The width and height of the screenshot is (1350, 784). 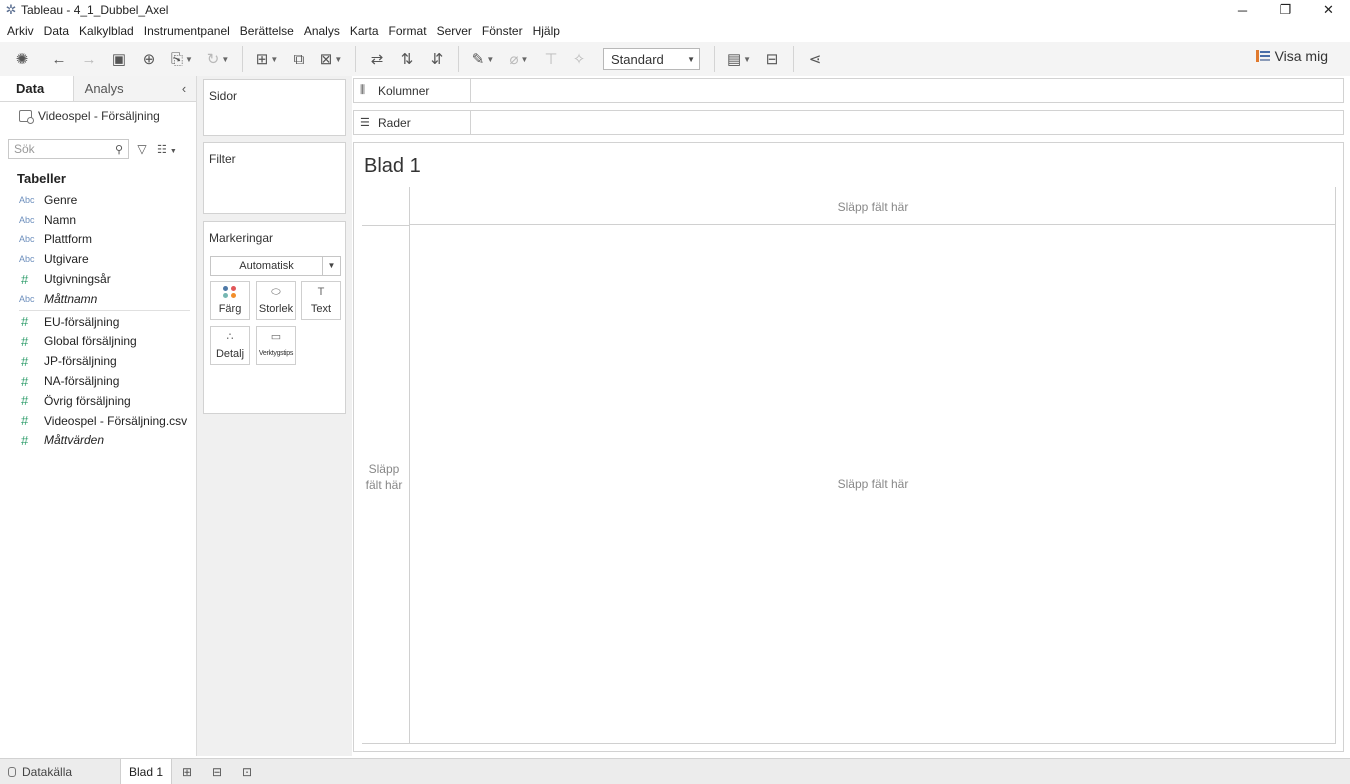 I want to click on new-story-icon: ⊡, so click(x=247, y=772).